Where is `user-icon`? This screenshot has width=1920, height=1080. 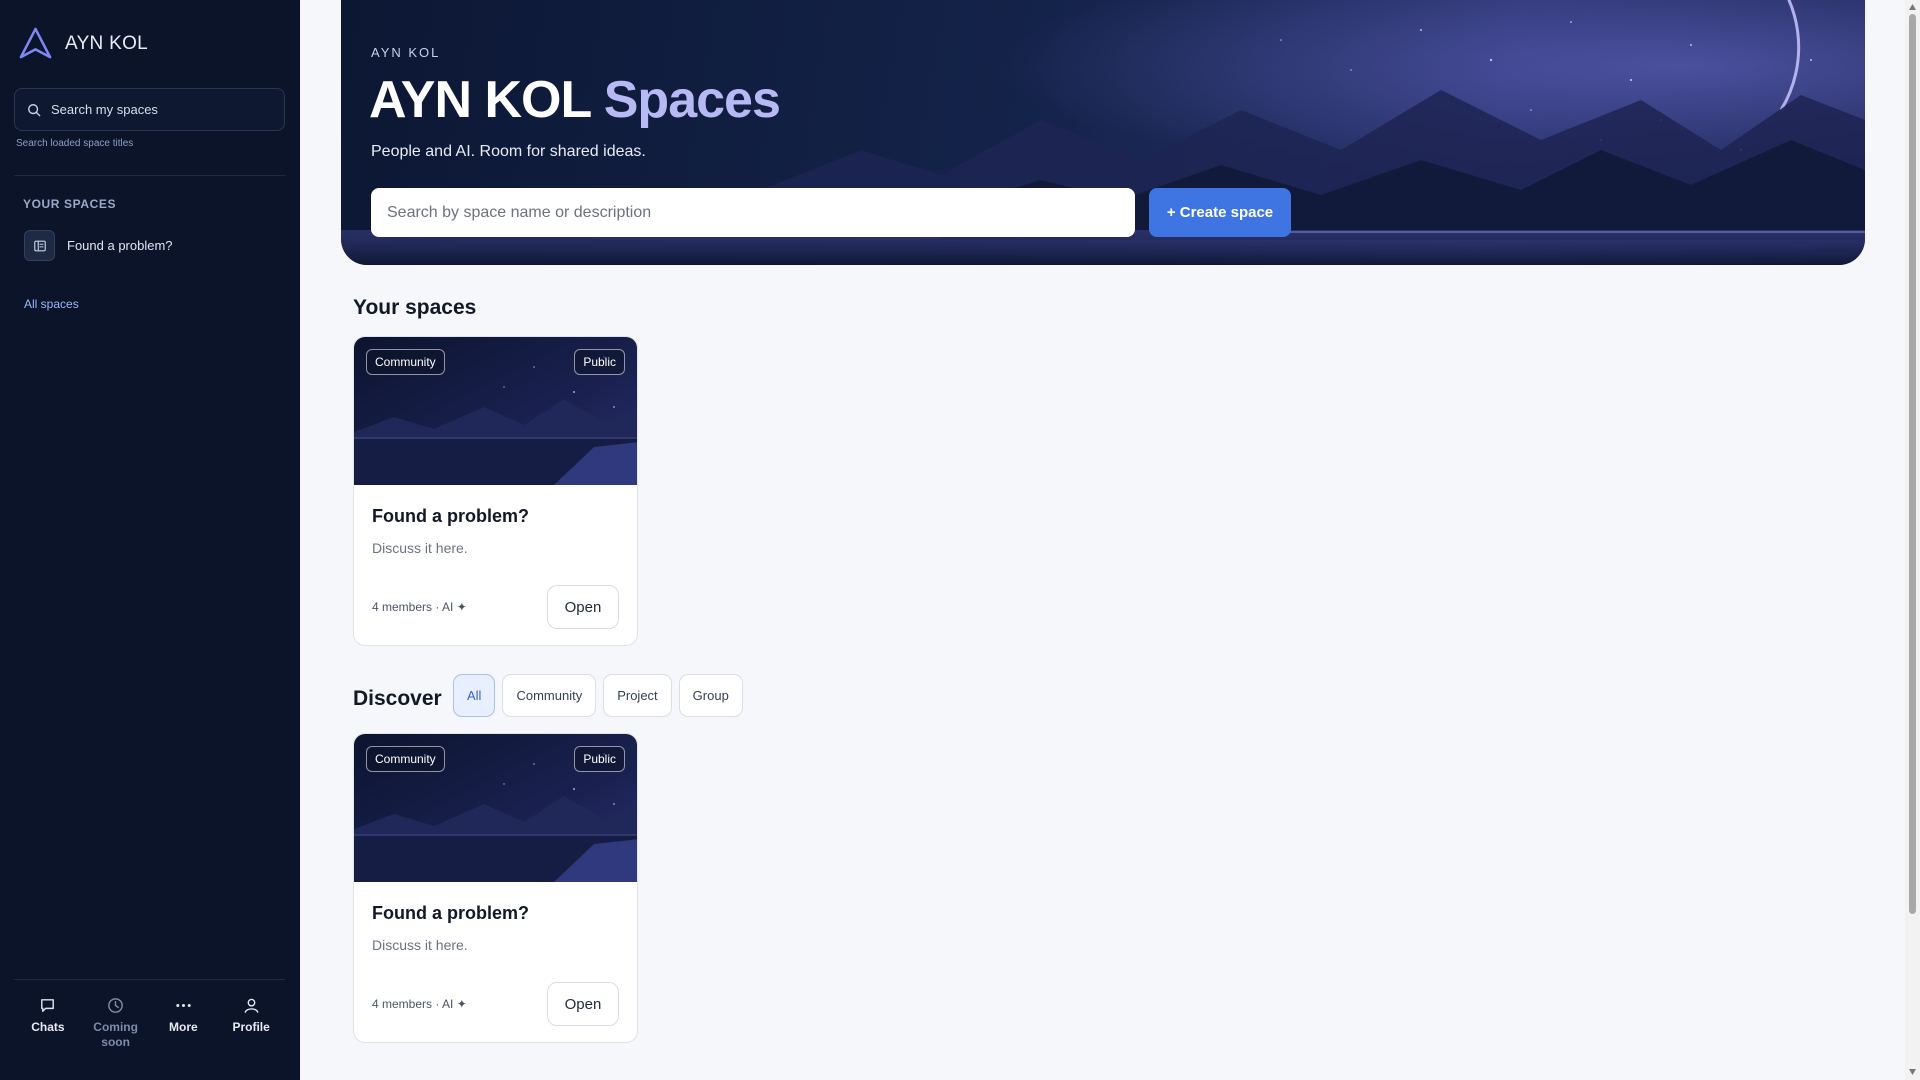
user-icon is located at coordinates (251, 1005).